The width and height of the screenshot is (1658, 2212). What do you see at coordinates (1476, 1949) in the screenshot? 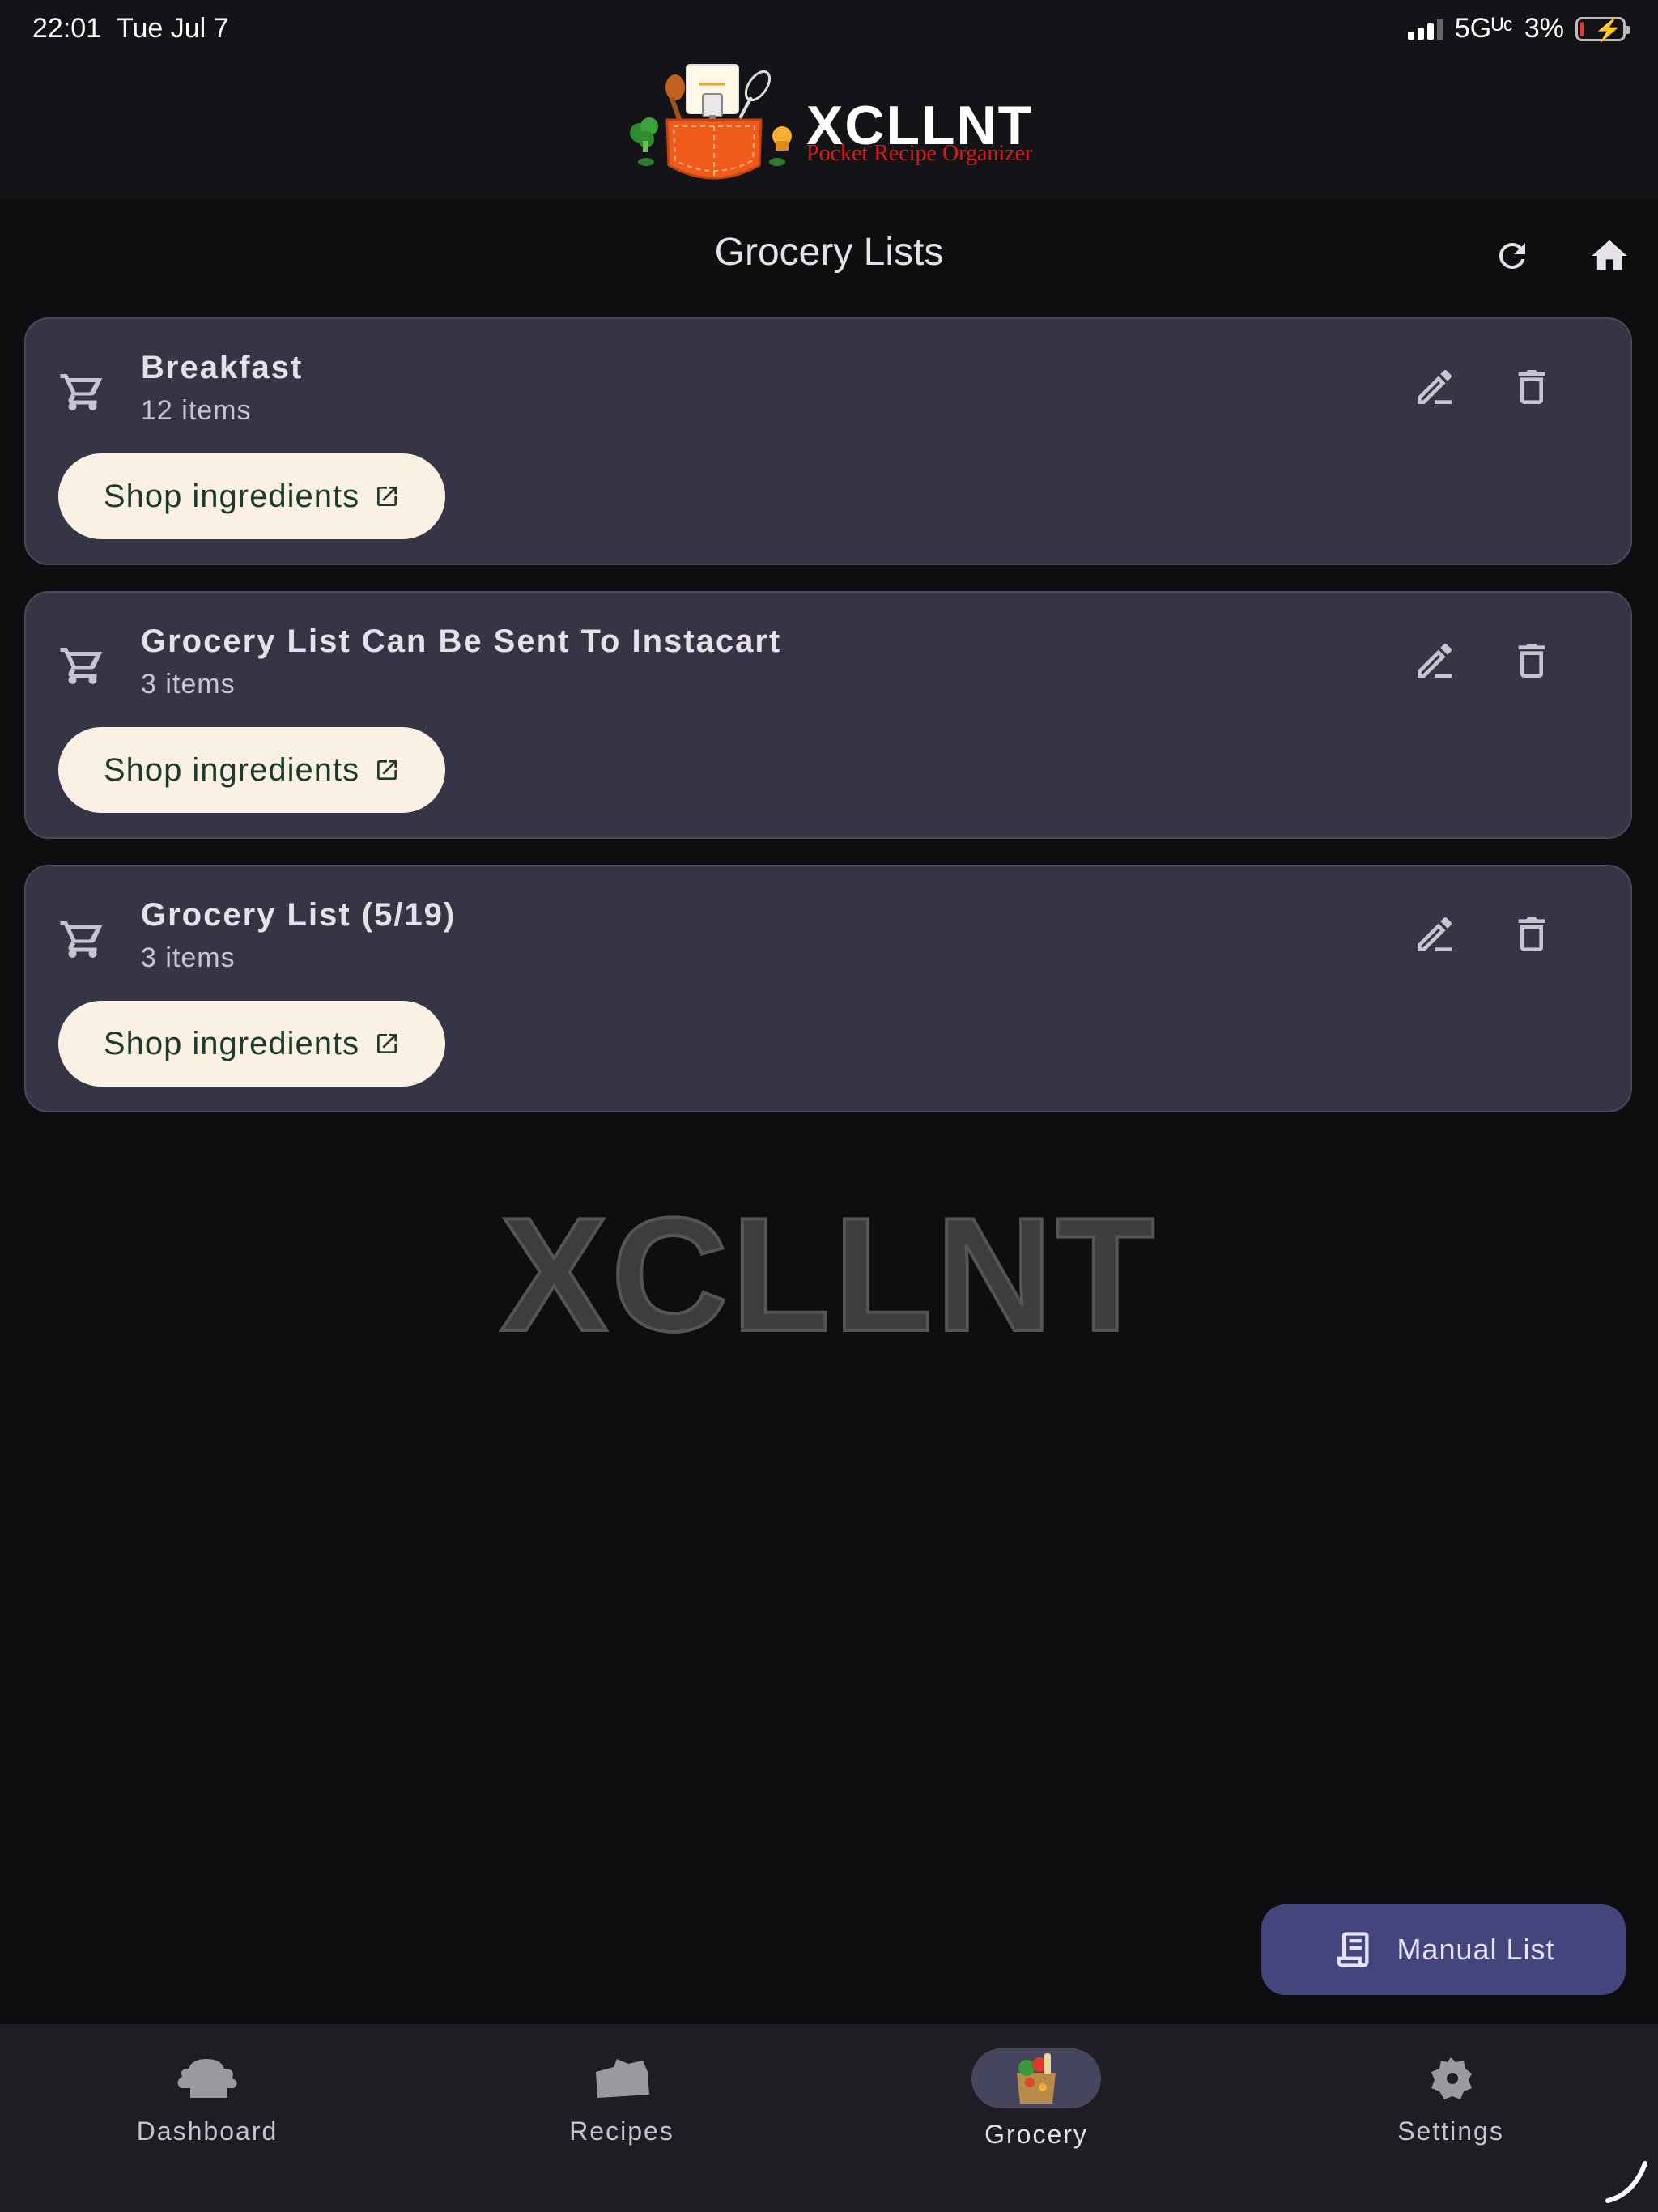
I see `manual-list-label: Manual List` at bounding box center [1476, 1949].